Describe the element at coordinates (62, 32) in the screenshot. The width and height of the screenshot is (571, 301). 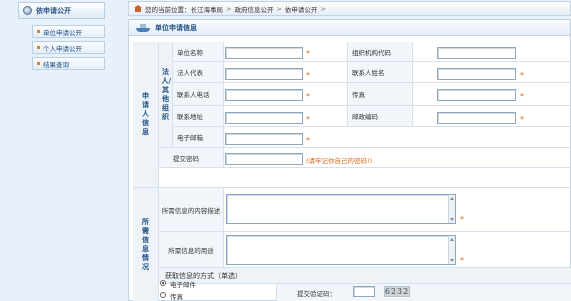
I see `sidebar-item-label: 单位申请公开` at that location.